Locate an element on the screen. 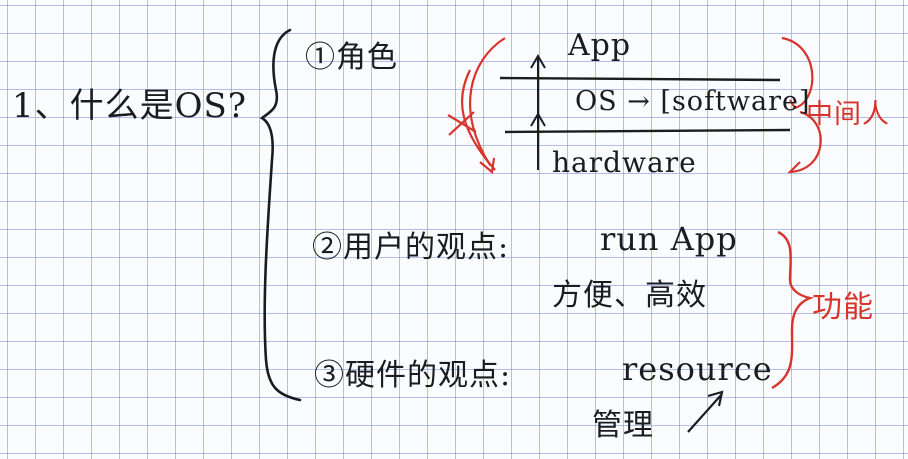 Image resolution: width=908 pixels, height=459 pixels. question-heading: 1、什么是OS? is located at coordinates (130, 106).